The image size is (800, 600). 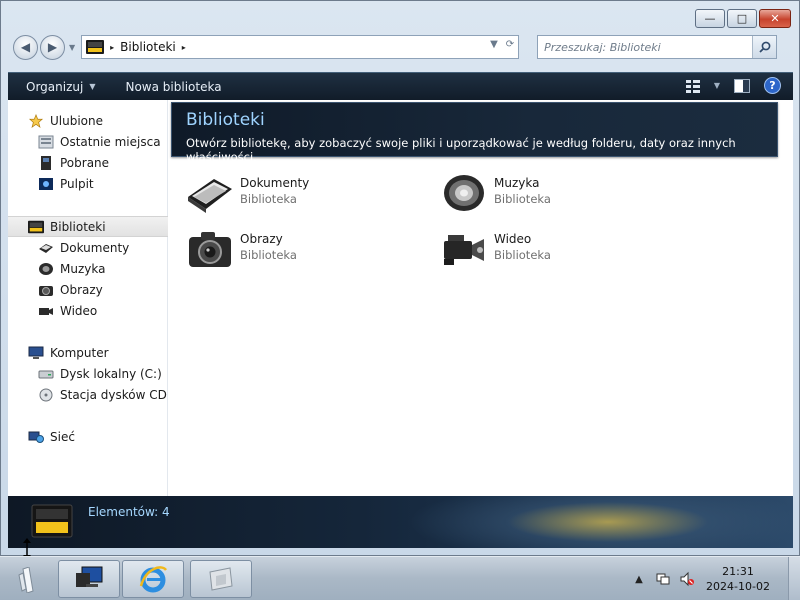 I want to click on view-options-dropdown: ▼, so click(x=717, y=85).